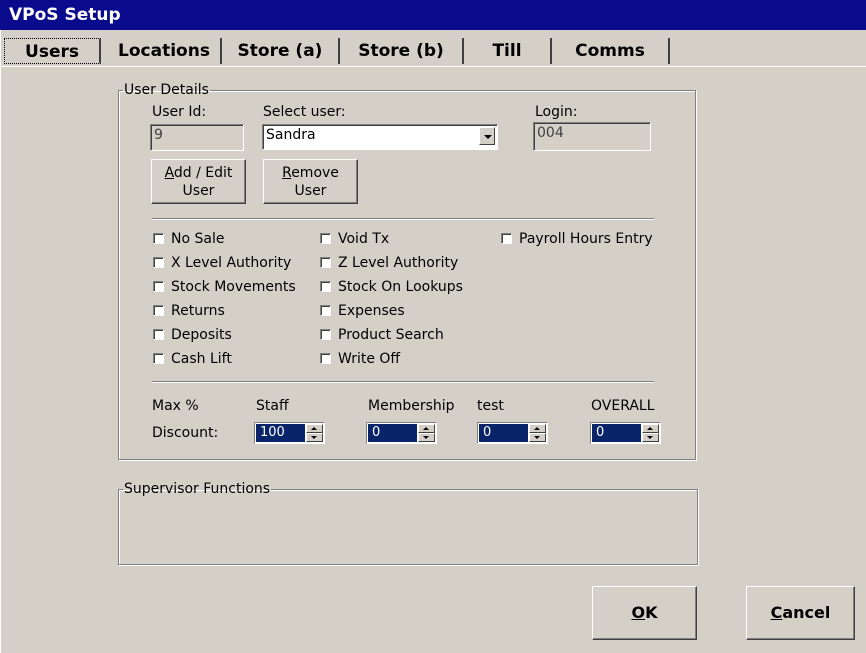 This screenshot has height=653, width=866. I want to click on overall-discount-value: 0, so click(616, 433).